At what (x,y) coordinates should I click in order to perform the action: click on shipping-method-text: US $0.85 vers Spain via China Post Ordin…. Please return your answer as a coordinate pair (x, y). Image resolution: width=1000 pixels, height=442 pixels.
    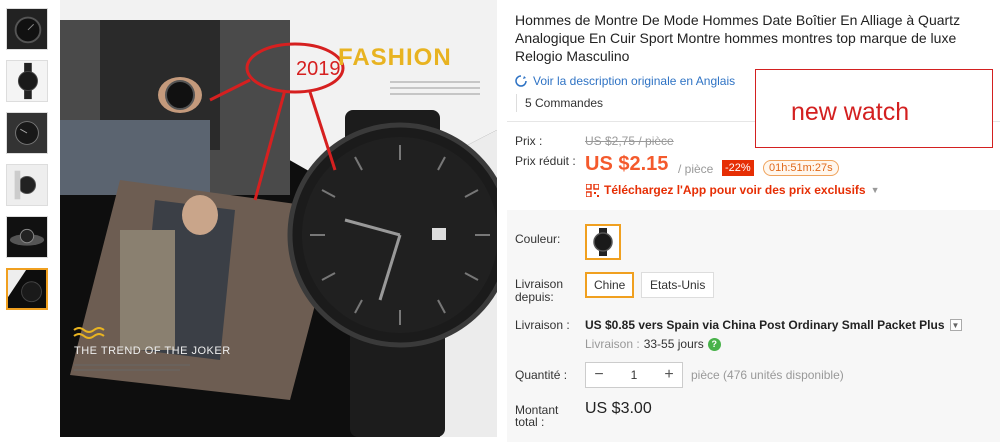
    Looking at the image, I should click on (765, 325).